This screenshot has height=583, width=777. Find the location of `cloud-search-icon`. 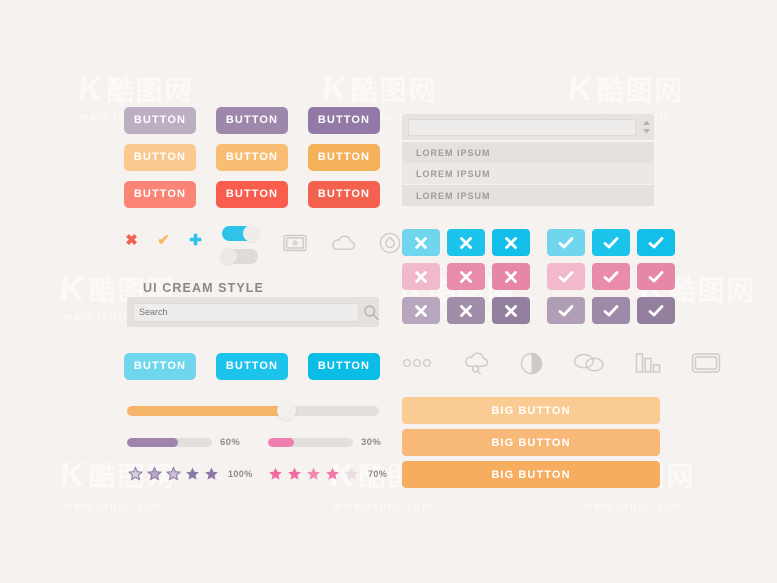

cloud-search-icon is located at coordinates (476, 363).